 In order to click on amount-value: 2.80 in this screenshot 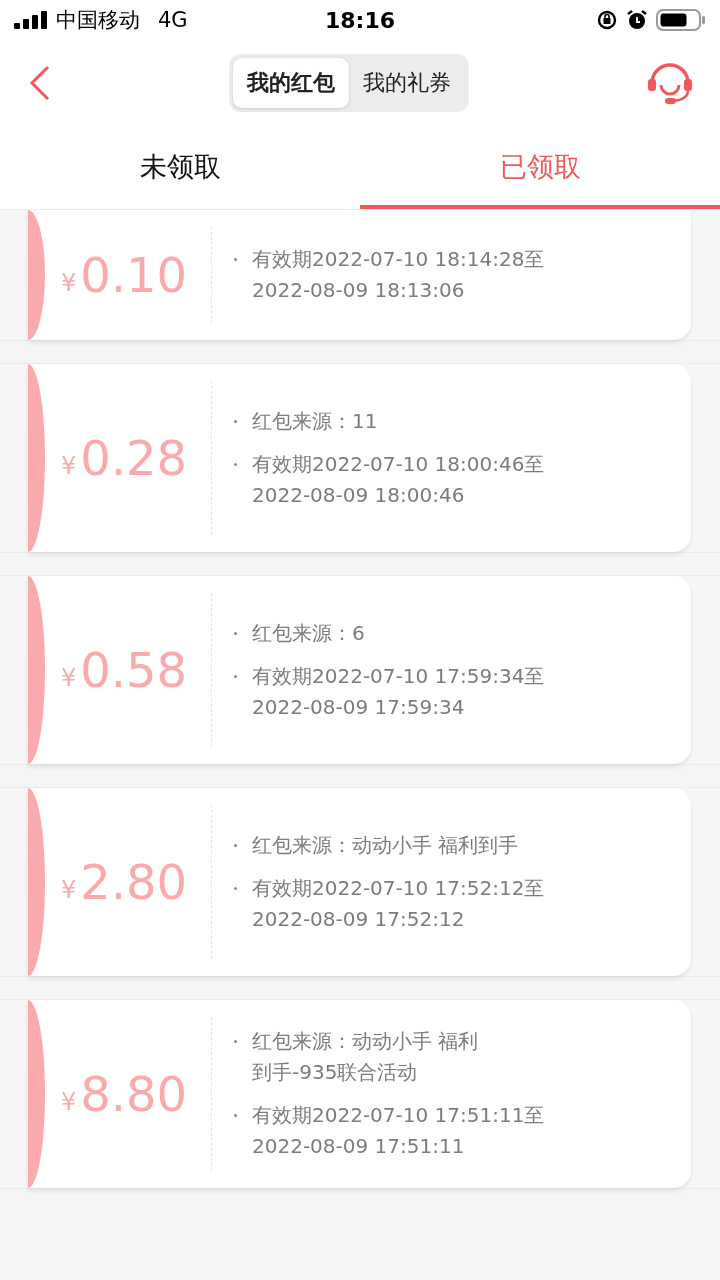, I will do `click(134, 882)`.